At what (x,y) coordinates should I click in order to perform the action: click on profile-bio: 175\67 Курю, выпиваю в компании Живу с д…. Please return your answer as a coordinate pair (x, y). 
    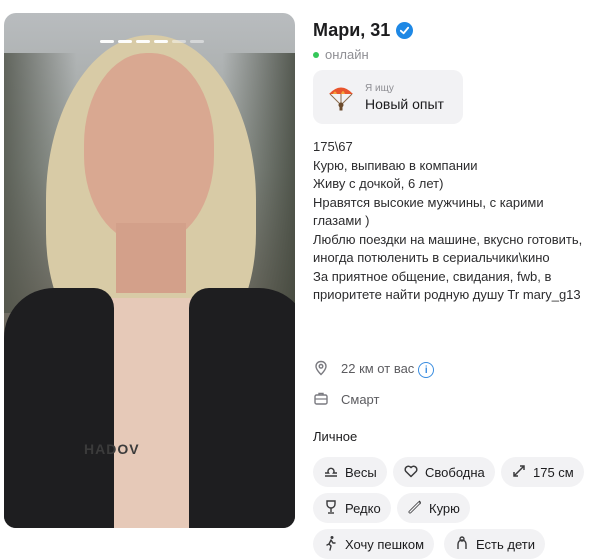
    Looking at the image, I should click on (448, 220).